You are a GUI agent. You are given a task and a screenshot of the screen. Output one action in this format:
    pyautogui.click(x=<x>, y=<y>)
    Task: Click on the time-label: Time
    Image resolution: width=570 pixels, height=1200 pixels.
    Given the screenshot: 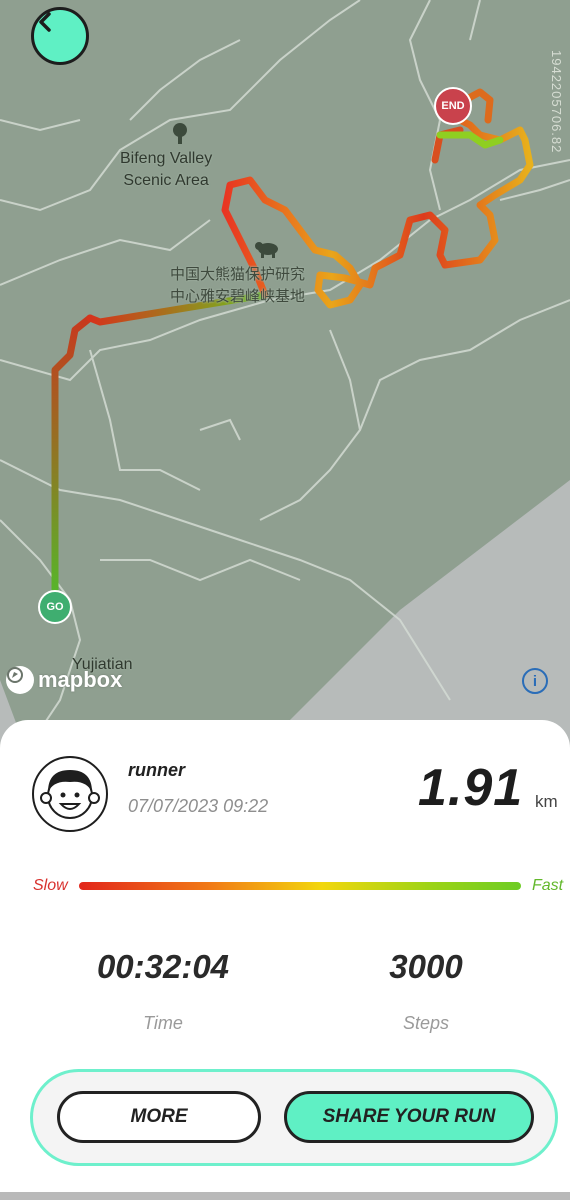 What is the action you would take?
    pyautogui.click(x=163, y=1023)
    